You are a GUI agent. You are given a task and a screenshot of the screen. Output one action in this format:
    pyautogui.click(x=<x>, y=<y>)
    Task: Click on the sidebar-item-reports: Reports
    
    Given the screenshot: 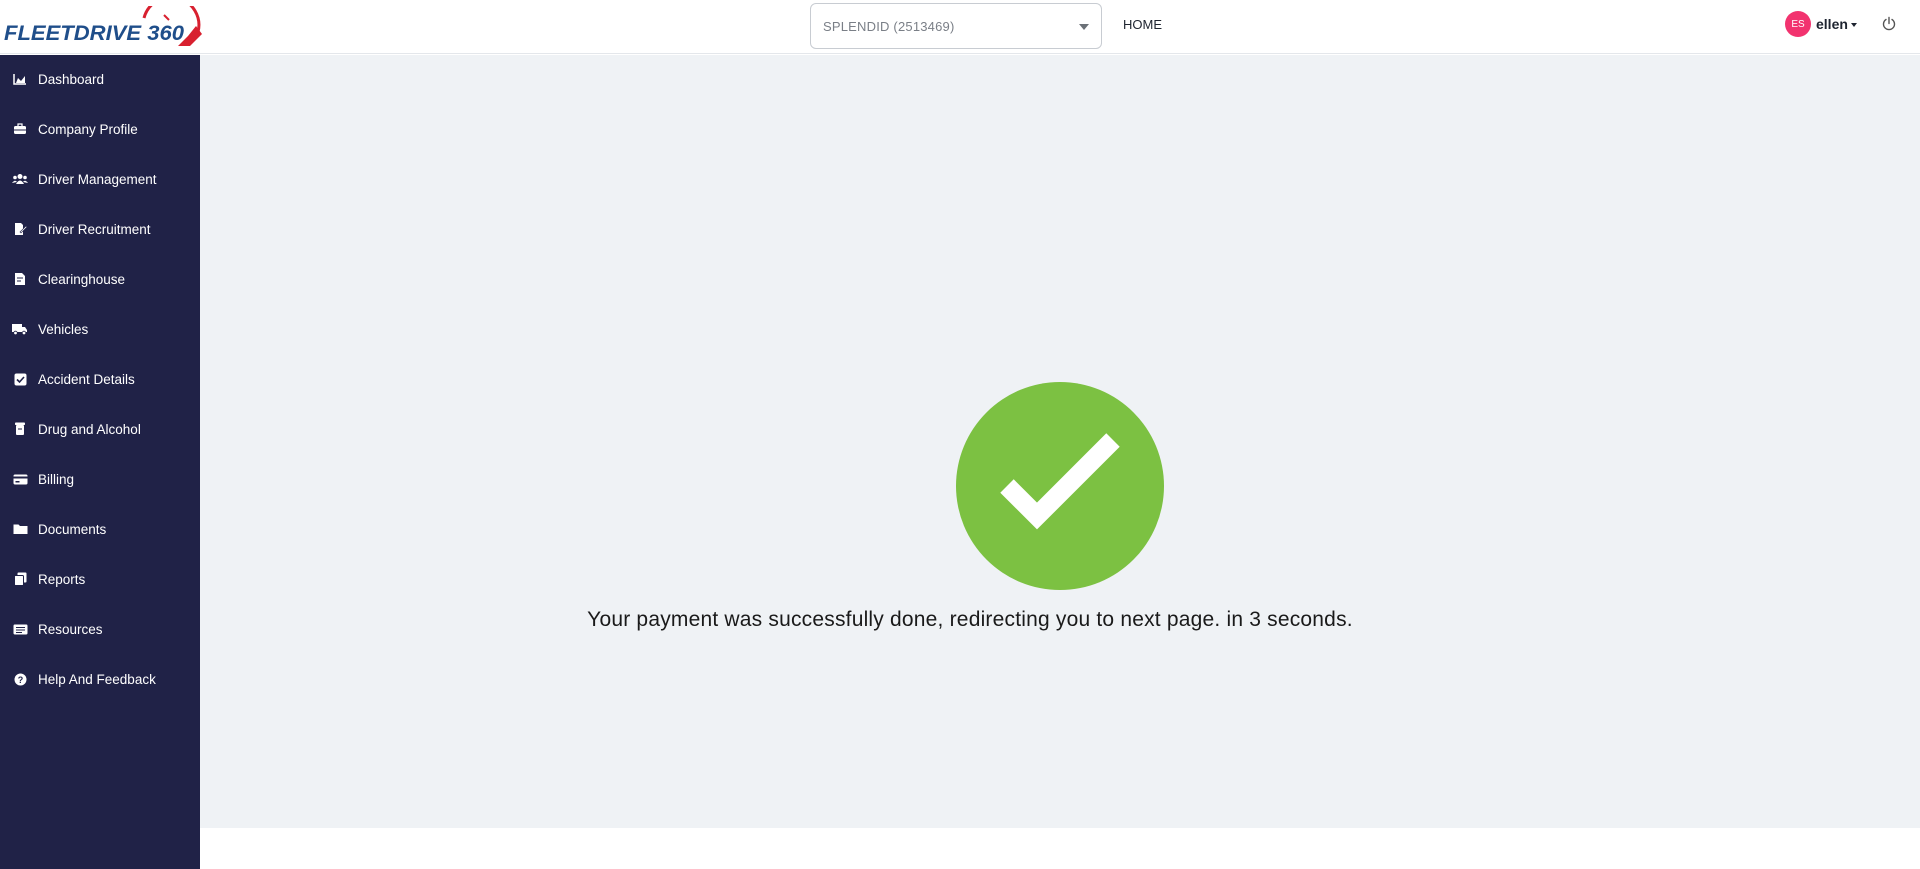 What is the action you would take?
    pyautogui.click(x=100, y=579)
    